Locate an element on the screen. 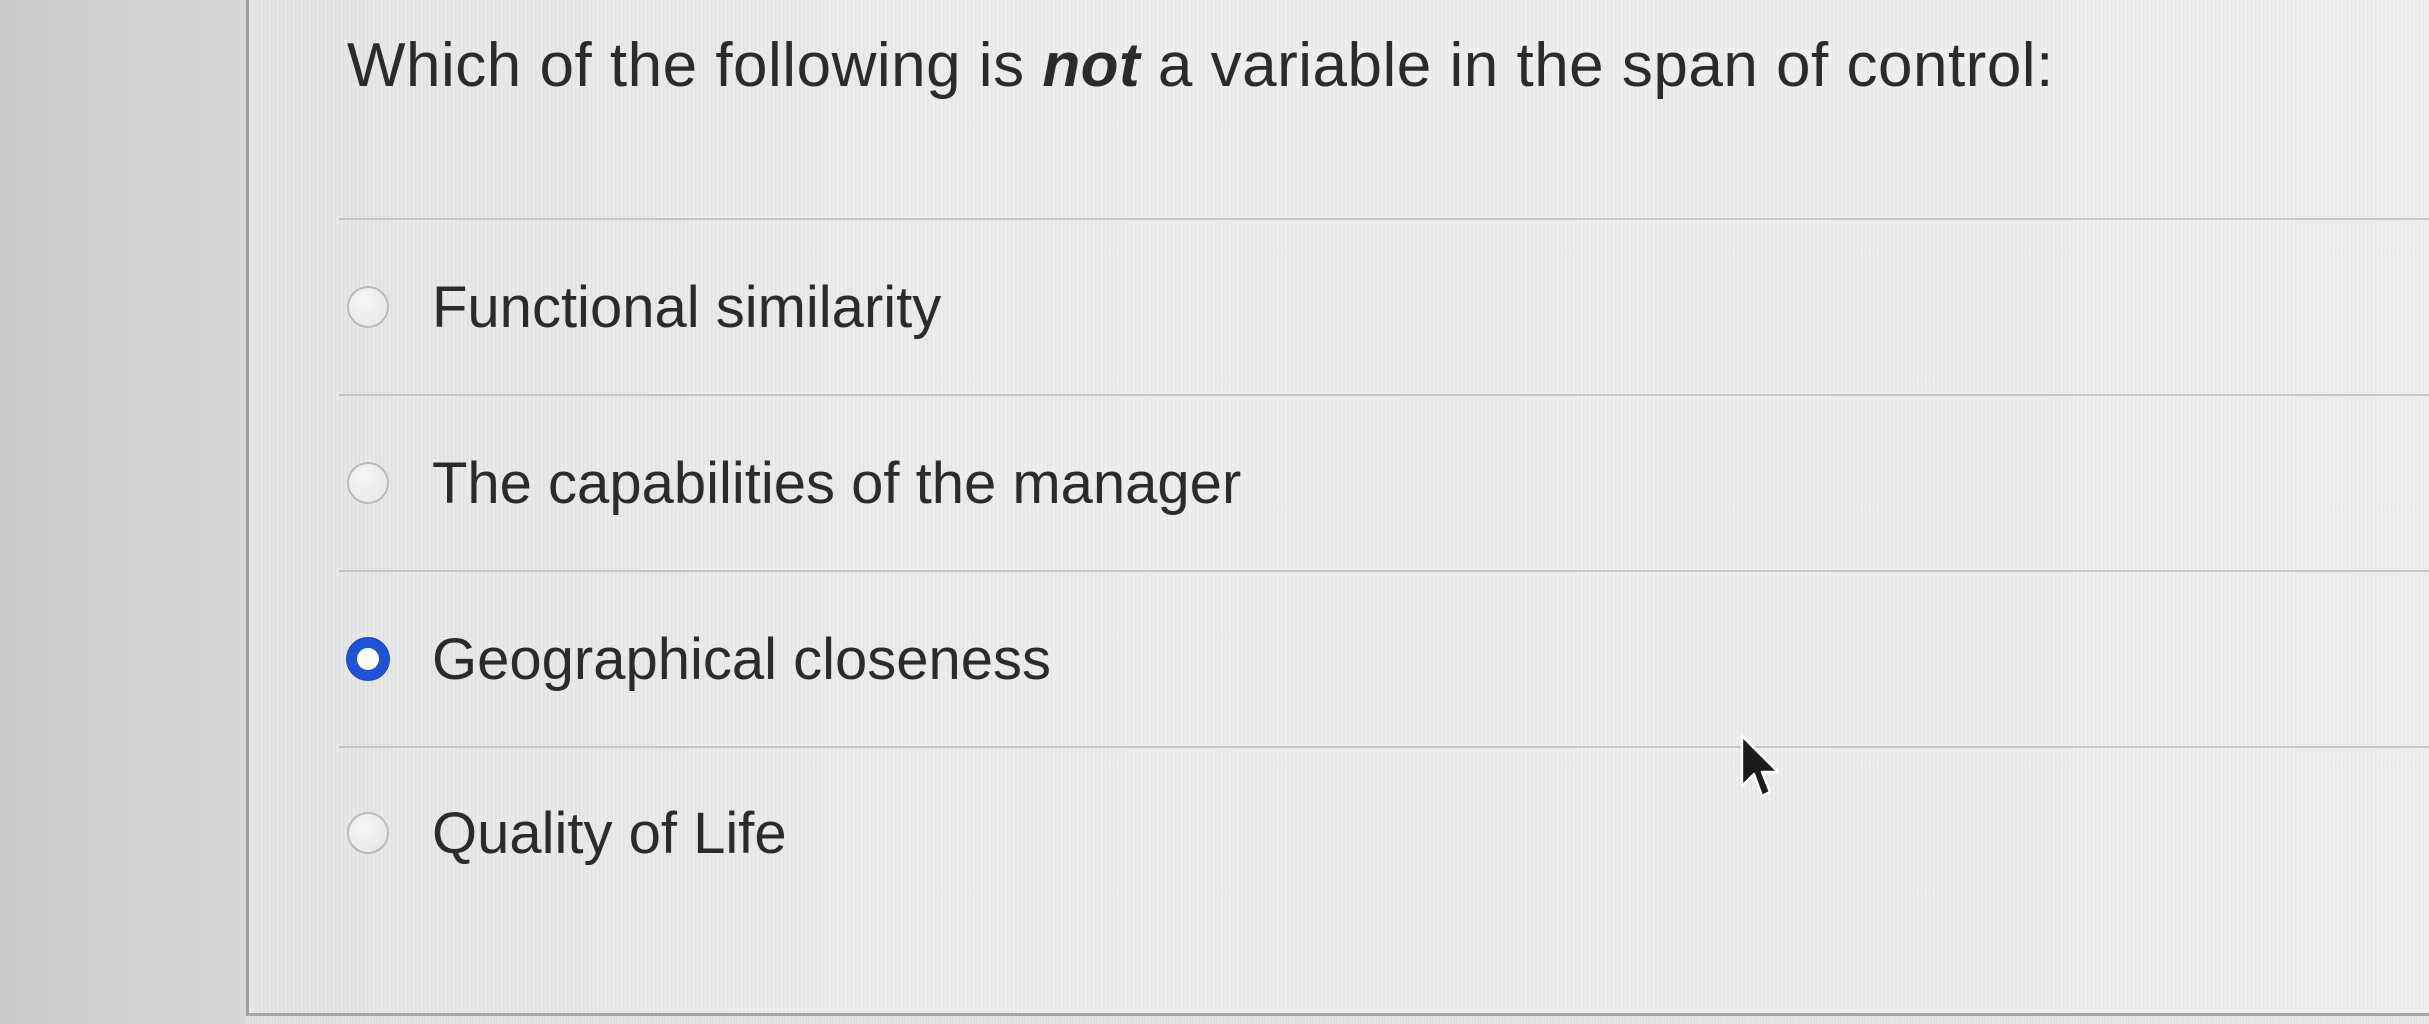  answer-option-3: Geographical closeness is located at coordinates (1347, 659).